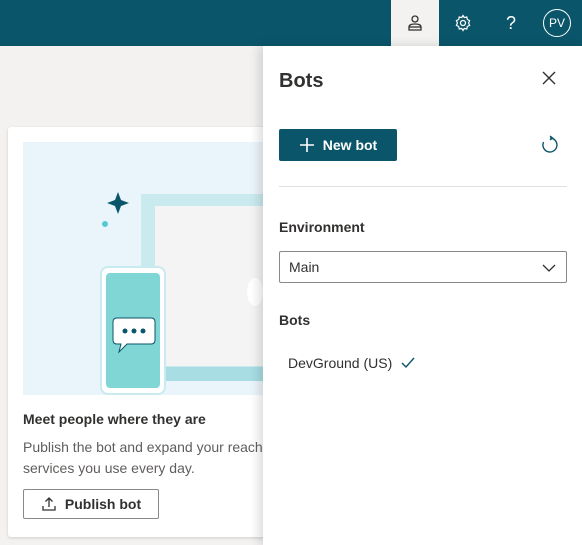 This screenshot has width=582, height=545. What do you see at coordinates (291, 23) in the screenshot?
I see `top-bar: ? PV` at bounding box center [291, 23].